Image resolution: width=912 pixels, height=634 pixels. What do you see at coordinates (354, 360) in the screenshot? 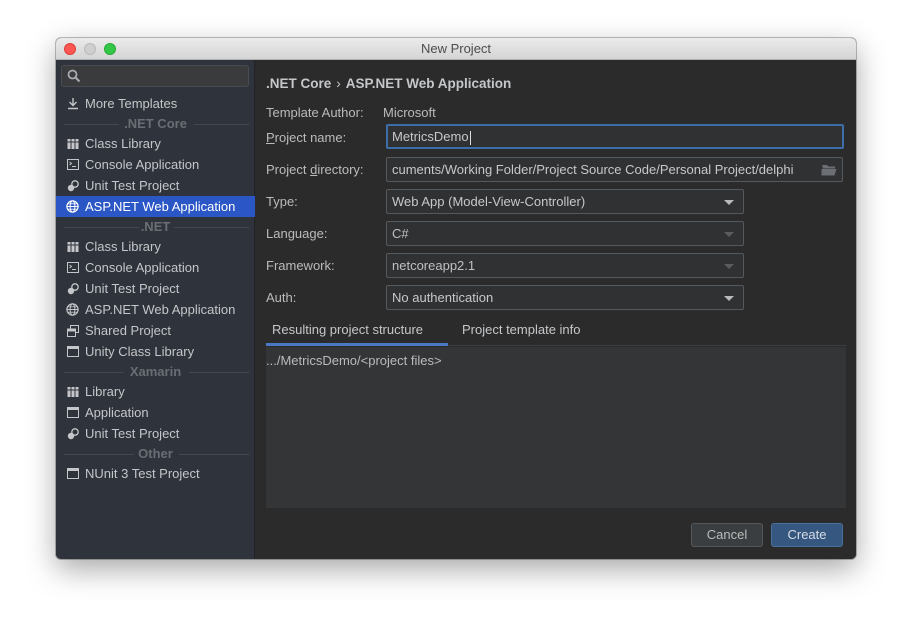
I see `project-structure-path: .../MetricsDemo/<project files>` at bounding box center [354, 360].